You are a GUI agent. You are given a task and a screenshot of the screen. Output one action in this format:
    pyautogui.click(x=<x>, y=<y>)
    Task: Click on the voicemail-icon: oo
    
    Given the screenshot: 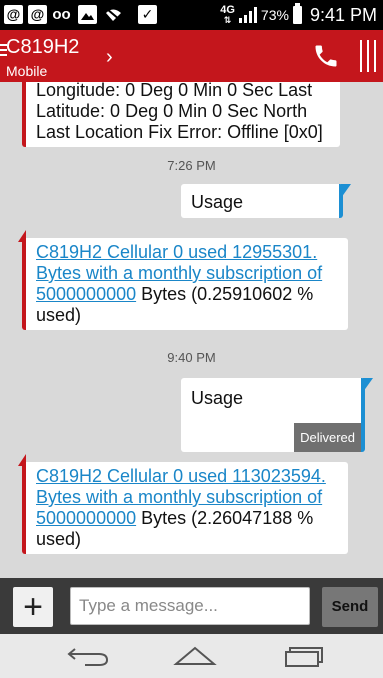 What is the action you would take?
    pyautogui.click(x=61, y=14)
    